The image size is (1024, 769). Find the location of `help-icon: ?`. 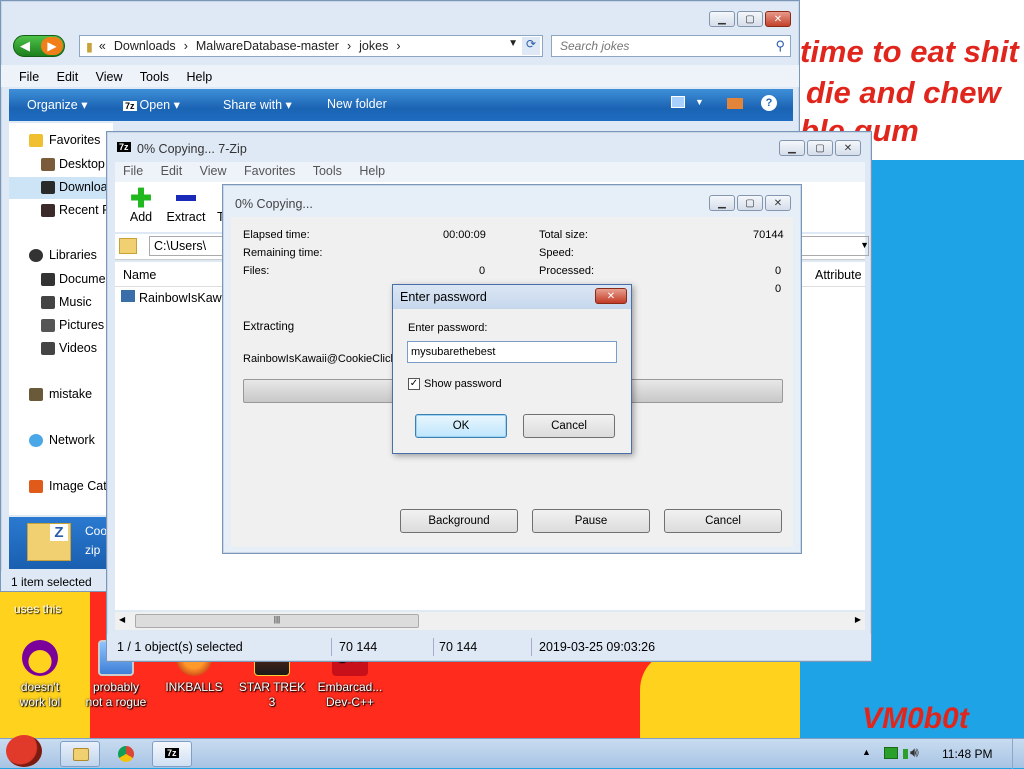

help-icon: ? is located at coordinates (769, 103).